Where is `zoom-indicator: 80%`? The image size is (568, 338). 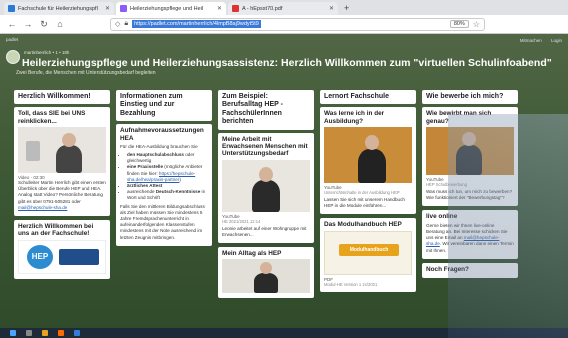
zoom-indicator: 80% is located at coordinates (459, 24).